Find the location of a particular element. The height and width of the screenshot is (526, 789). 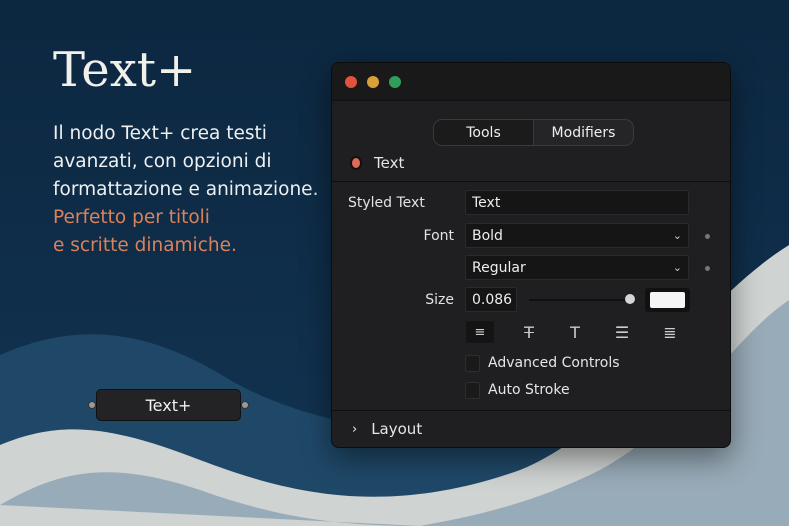

hero-accent-line: e scritte dinamiche. is located at coordinates (145, 245).